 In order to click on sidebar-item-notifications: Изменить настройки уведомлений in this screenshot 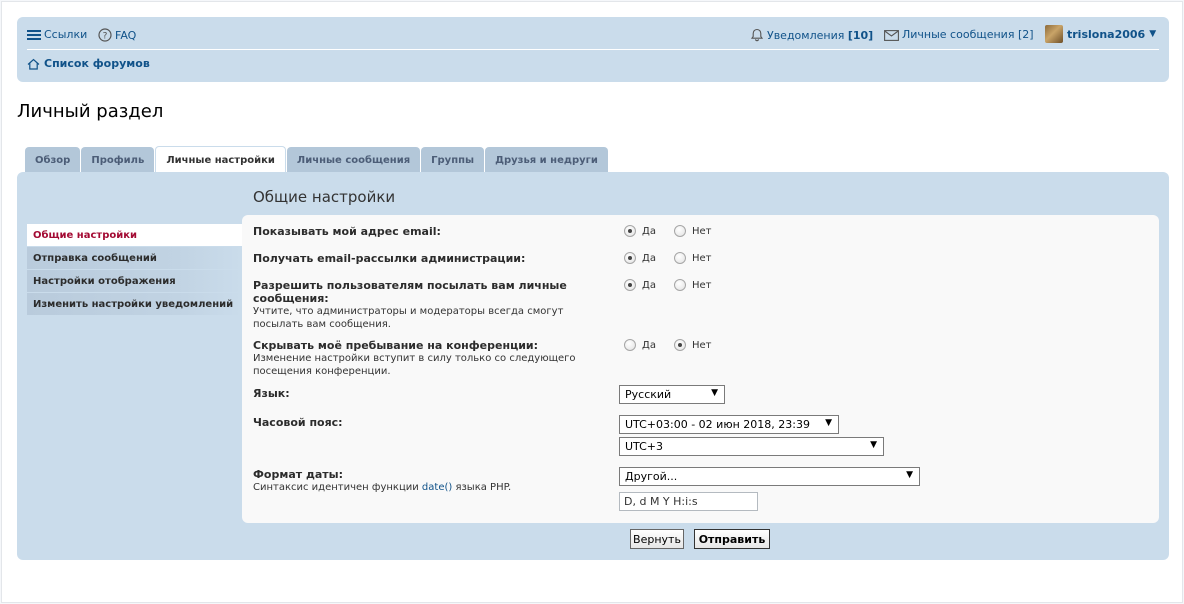, I will do `click(134, 304)`.